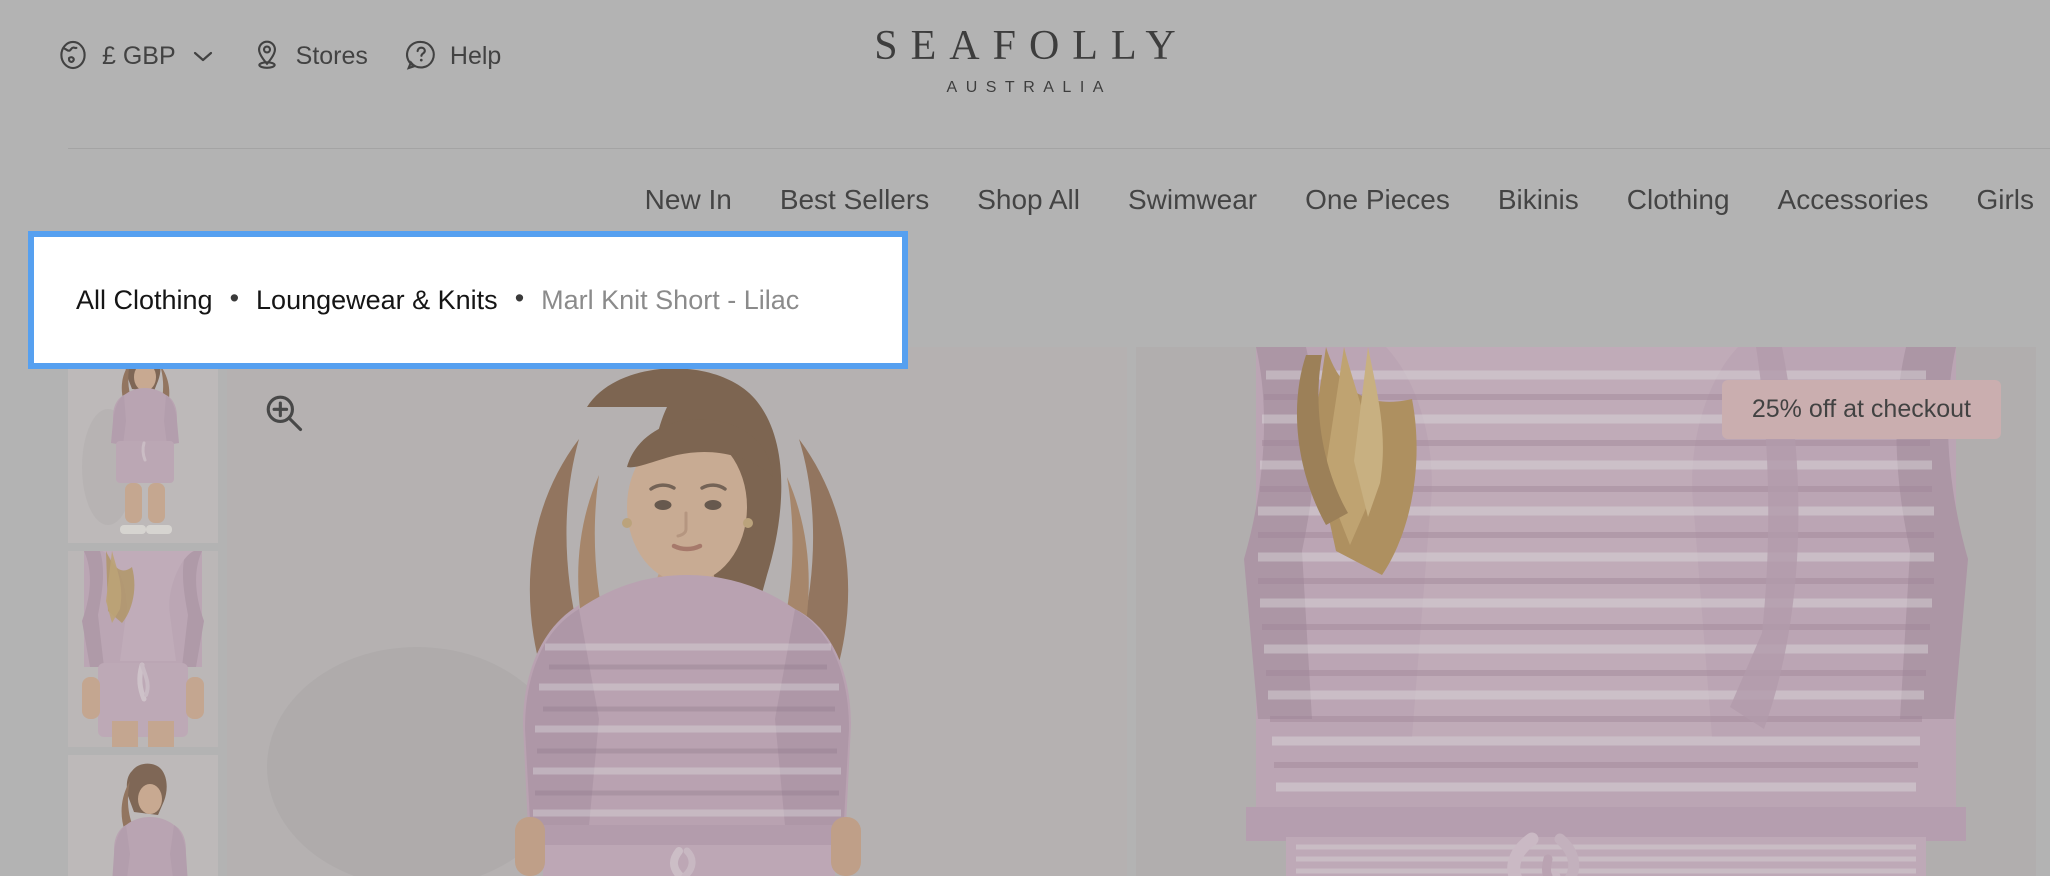 The height and width of the screenshot is (876, 2050). What do you see at coordinates (331, 55) in the screenshot?
I see `stores-label: Stores` at bounding box center [331, 55].